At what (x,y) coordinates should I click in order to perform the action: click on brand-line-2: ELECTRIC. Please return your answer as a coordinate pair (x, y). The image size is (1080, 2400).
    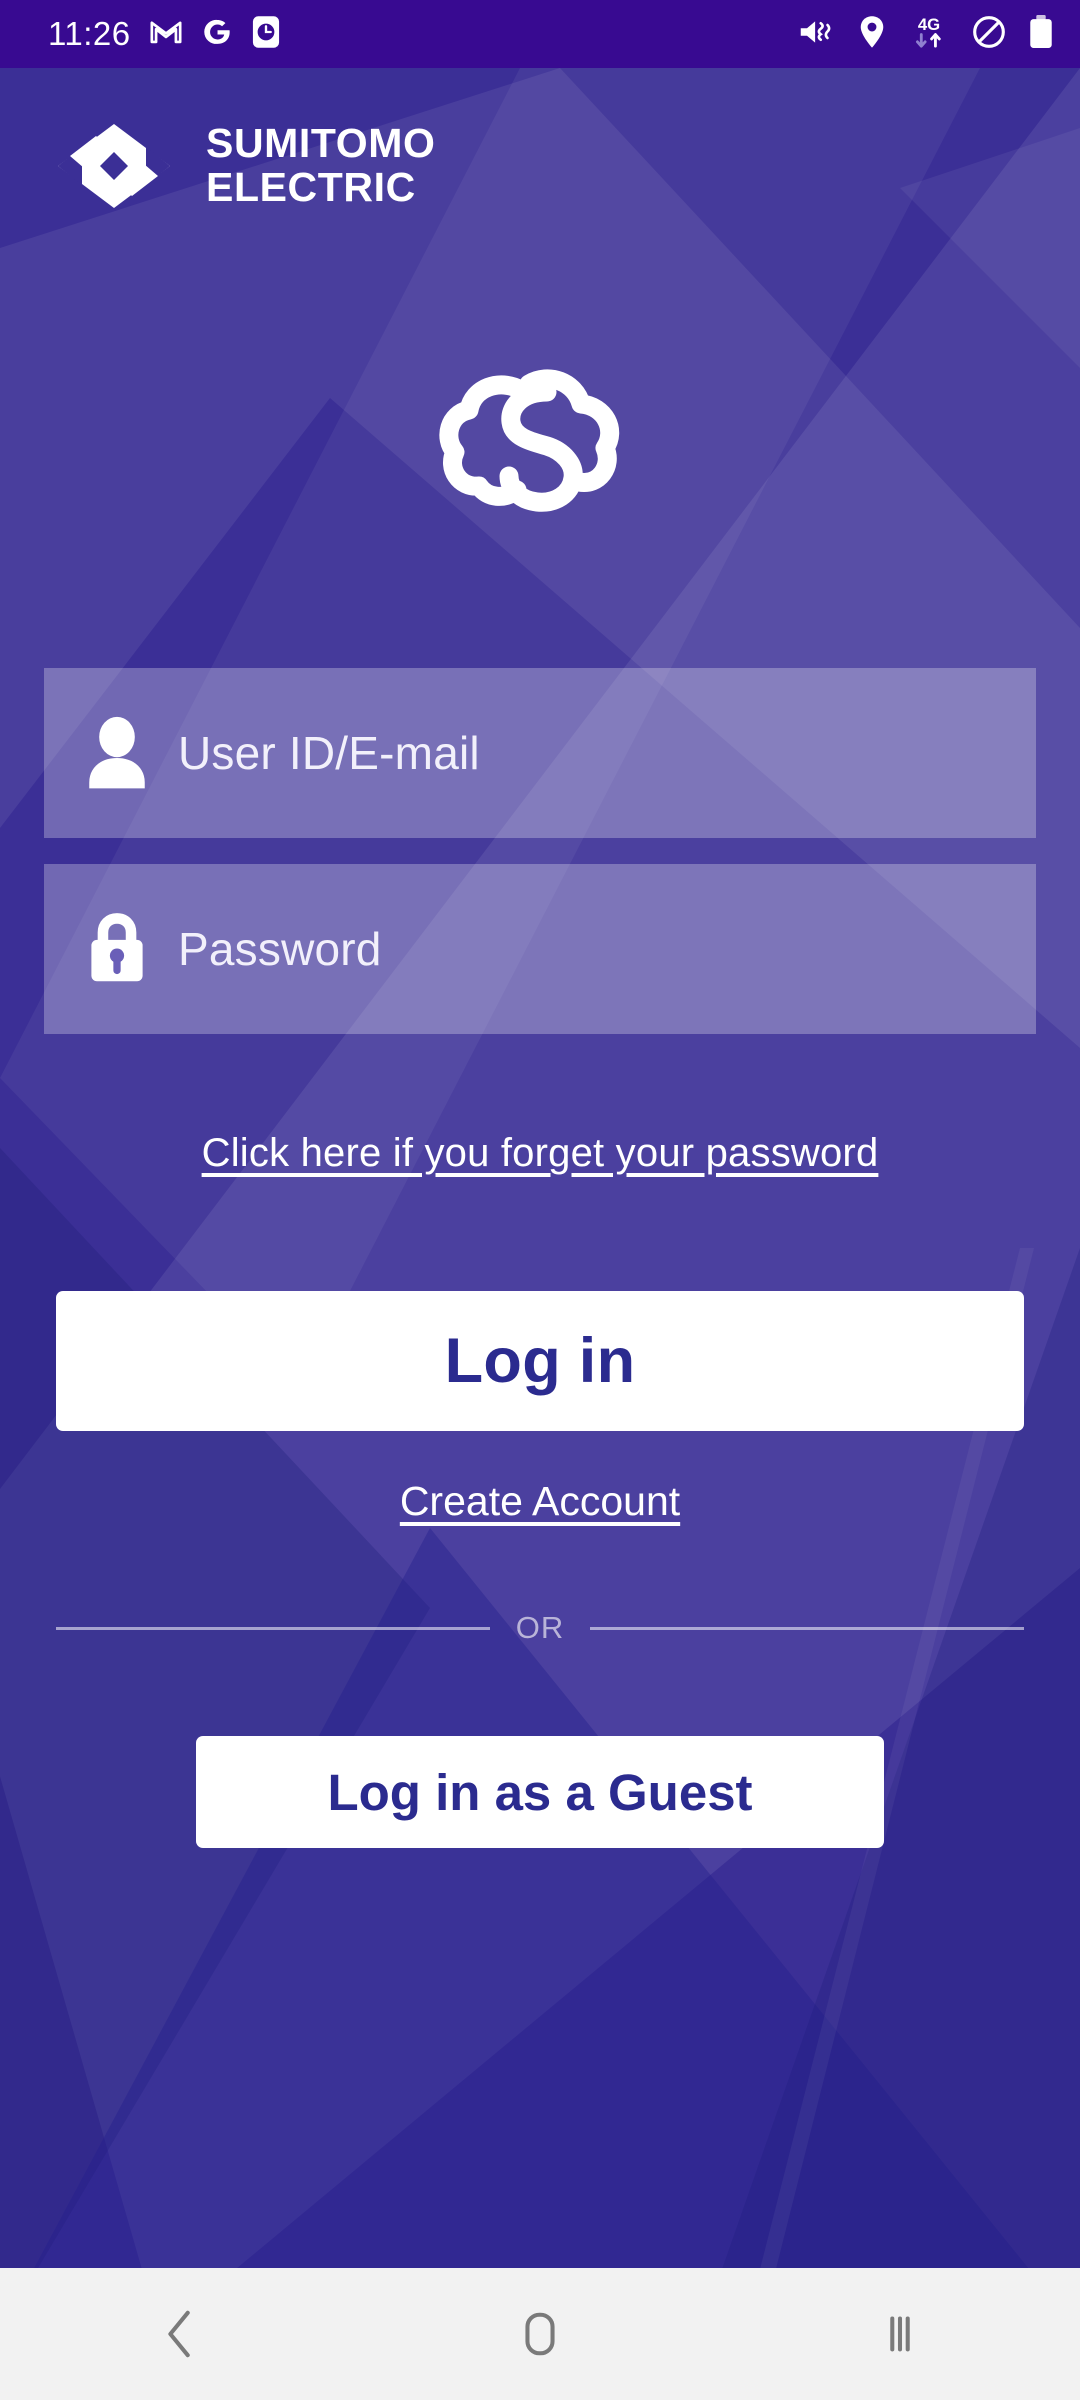
    Looking at the image, I should click on (311, 187).